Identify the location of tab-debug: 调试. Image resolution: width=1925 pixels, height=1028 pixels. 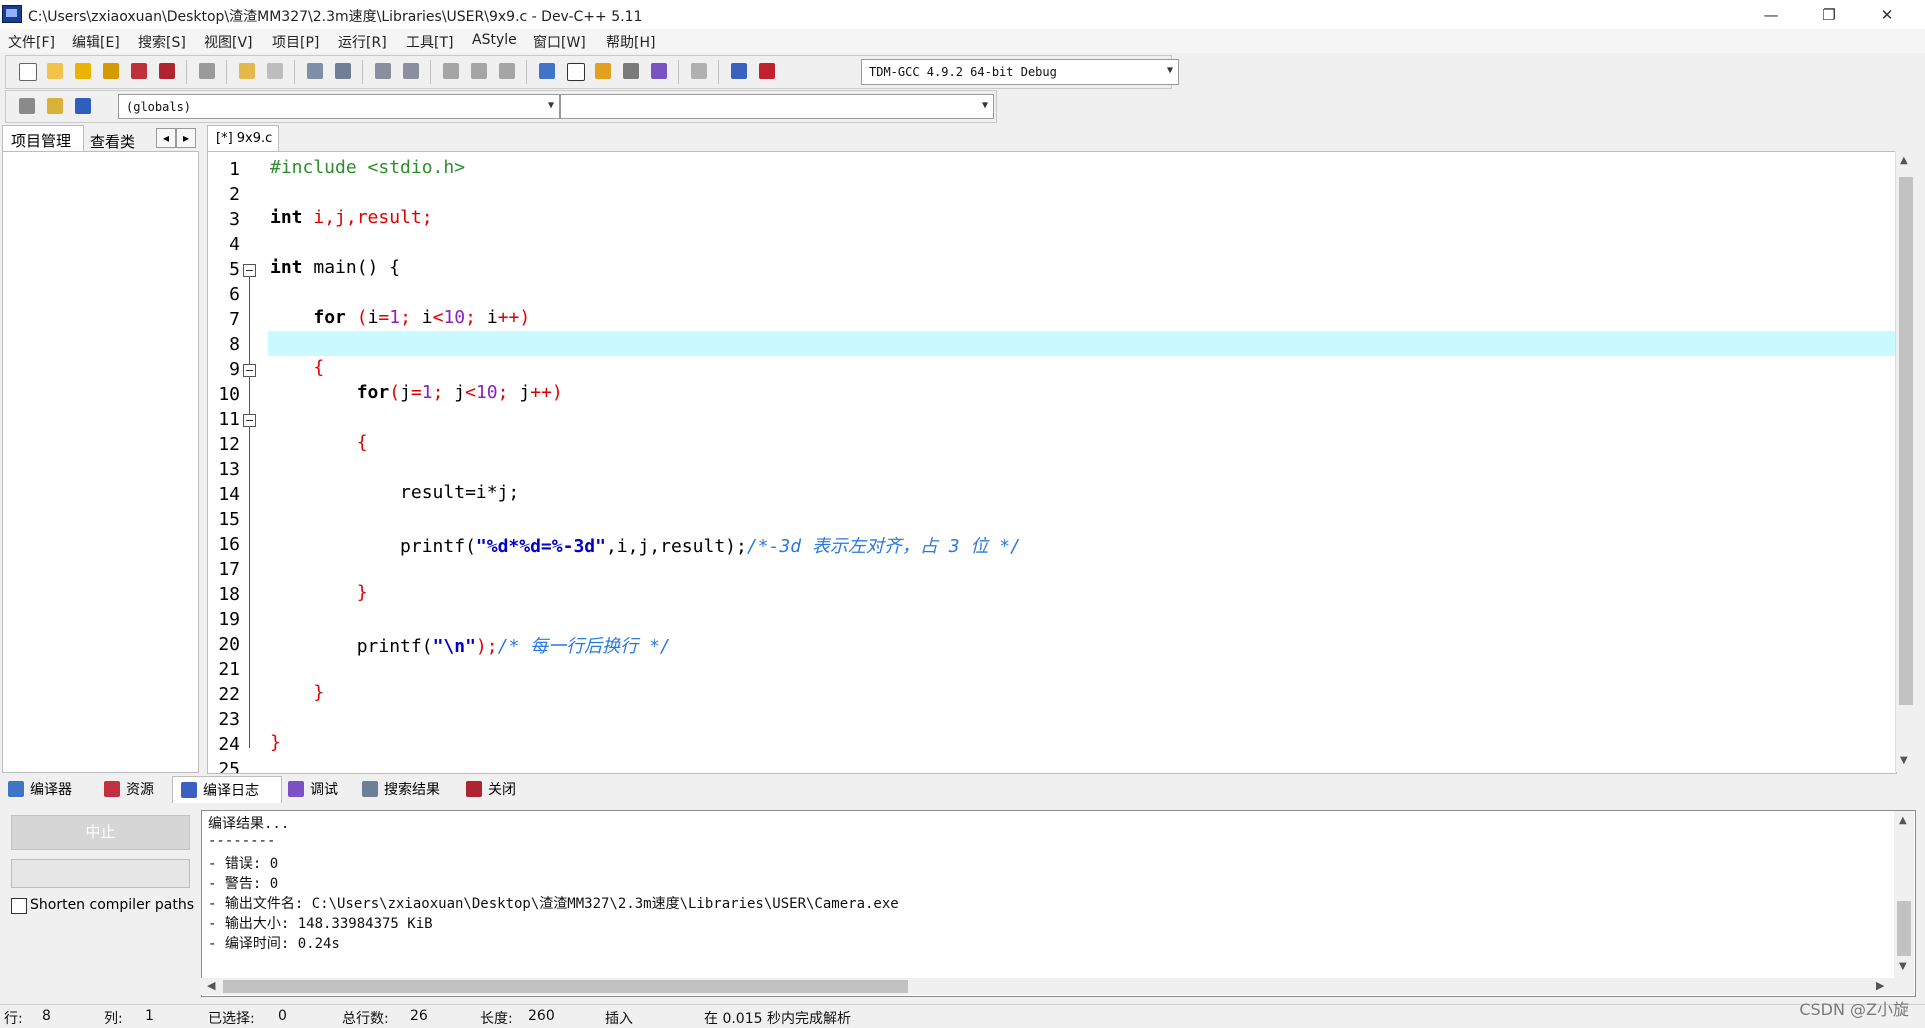
(317, 789).